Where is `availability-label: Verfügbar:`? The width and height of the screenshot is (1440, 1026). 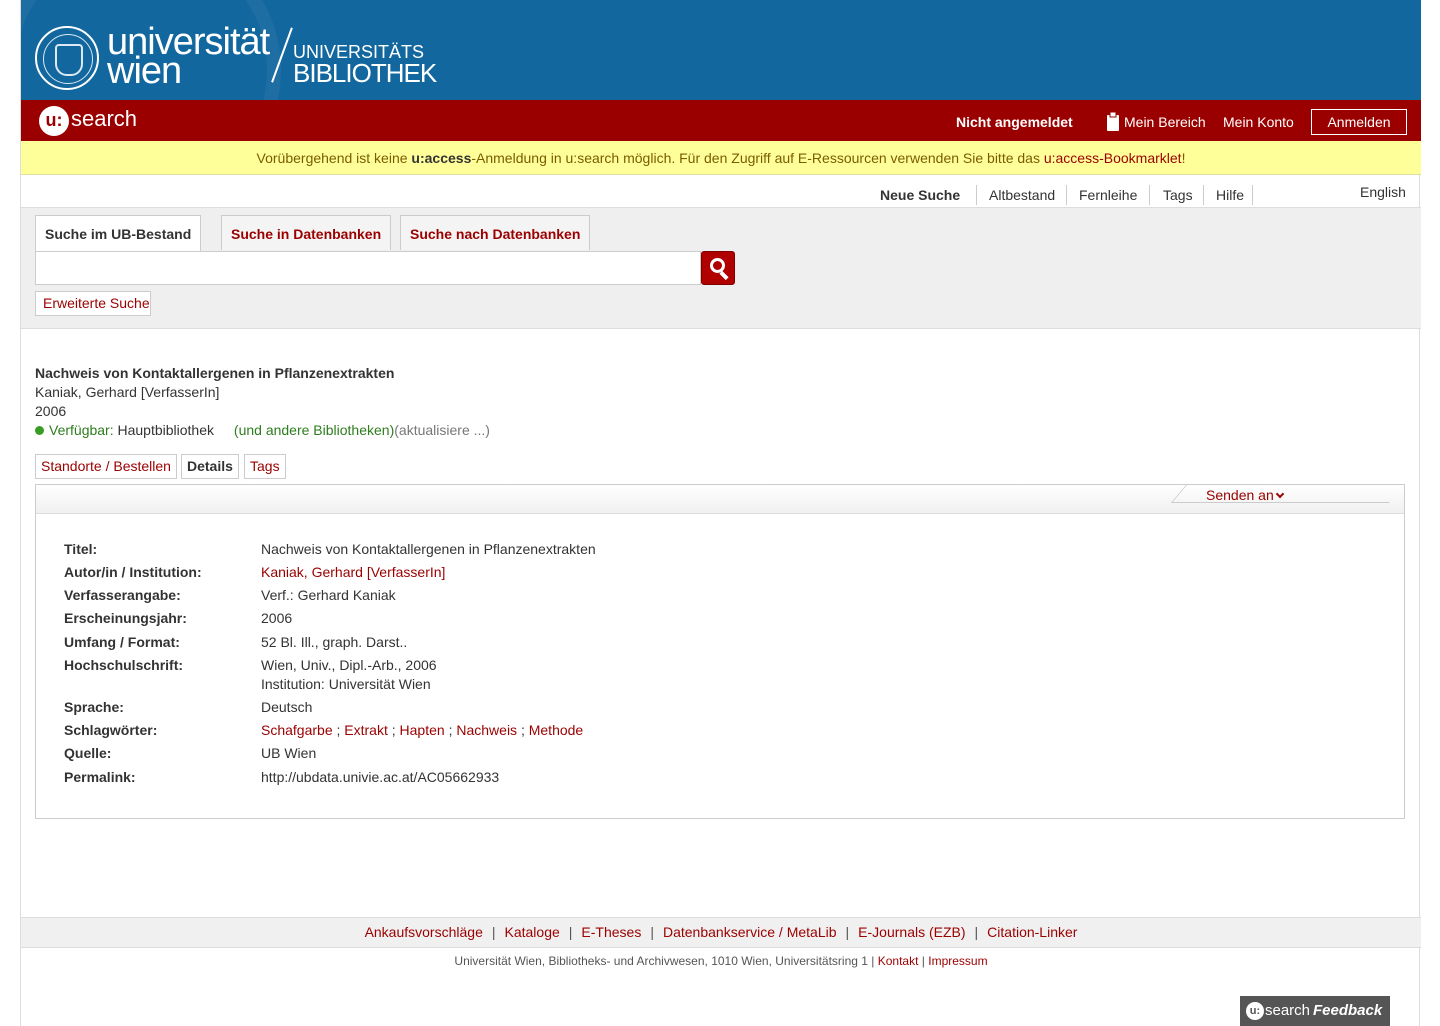
availability-label: Verfügbar: is located at coordinates (81, 430).